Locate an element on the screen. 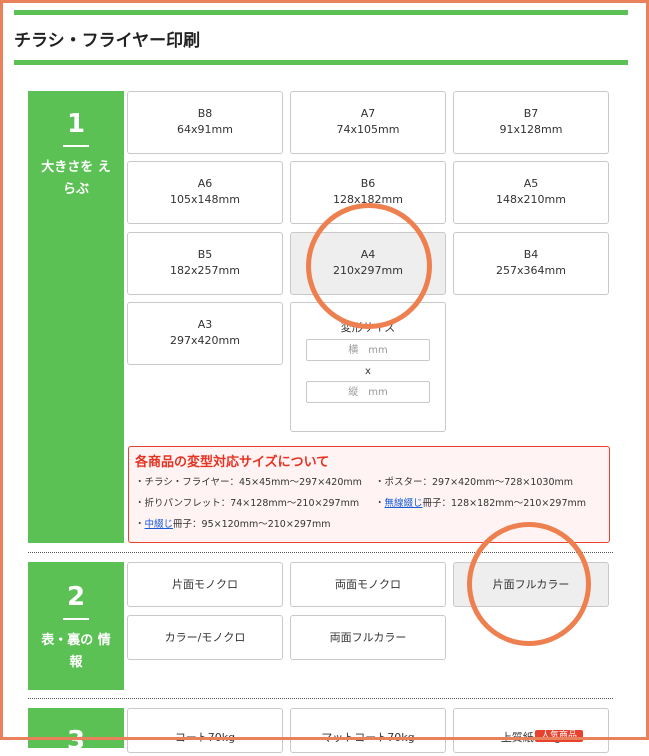  step-2-label: 表・裏の 情報 is located at coordinates (76, 651).